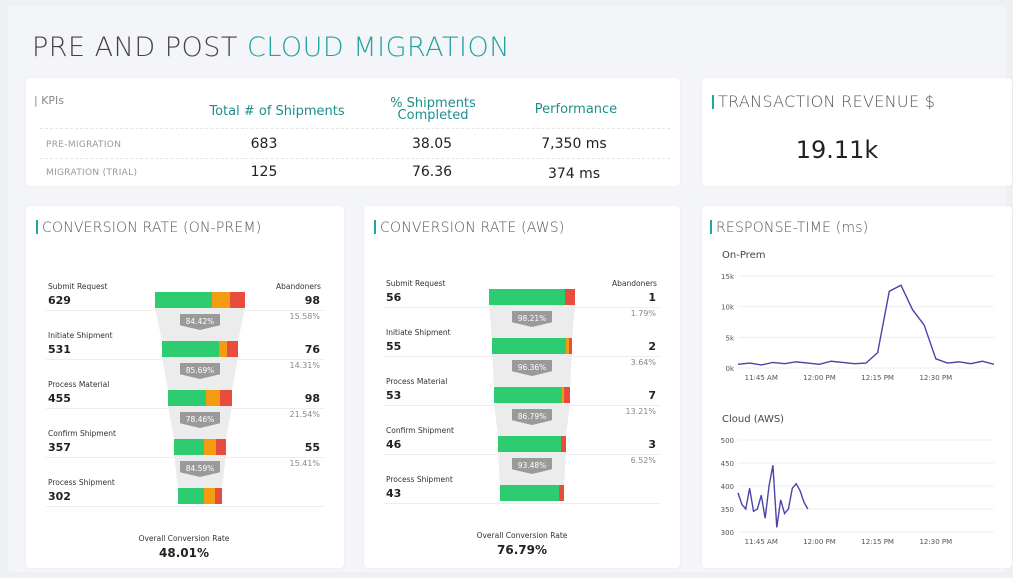 Image resolution: width=1013 pixels, height=578 pixels. What do you see at coordinates (643, 460) in the screenshot?
I see `abandoners-percent: 6.52%` at bounding box center [643, 460].